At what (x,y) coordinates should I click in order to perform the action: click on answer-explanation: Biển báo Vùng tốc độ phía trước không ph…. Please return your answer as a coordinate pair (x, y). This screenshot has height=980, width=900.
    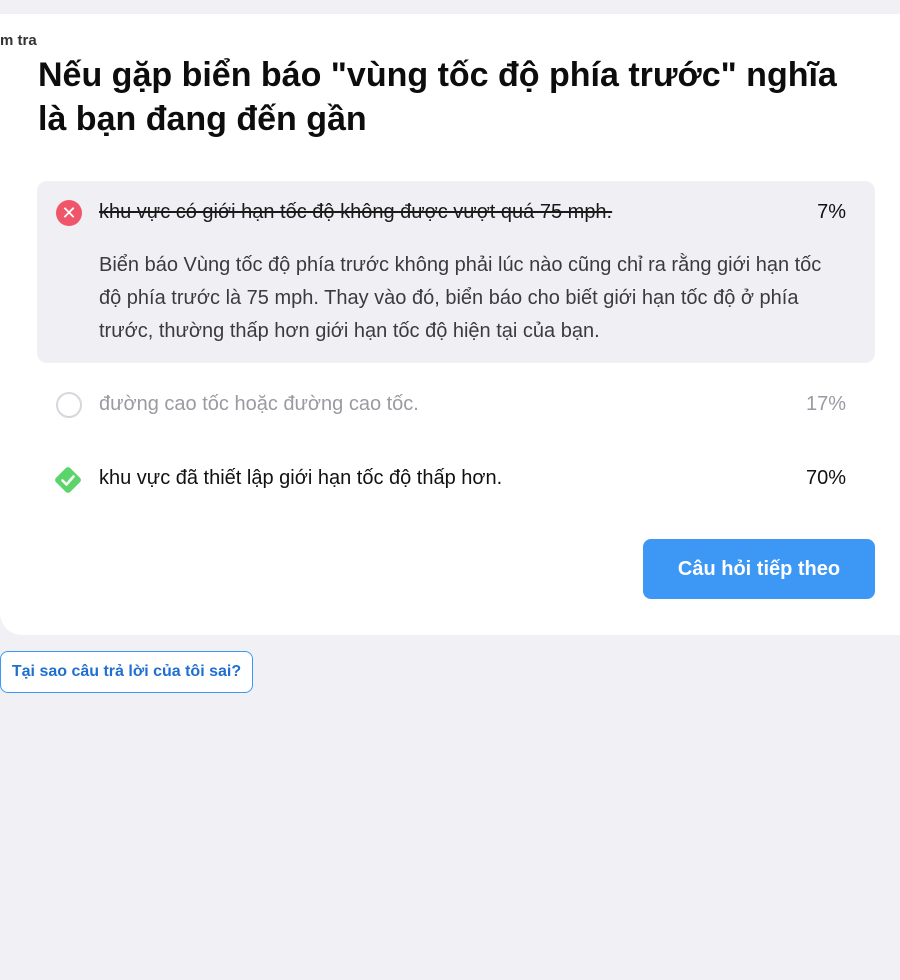
    Looking at the image, I should click on (460, 298).